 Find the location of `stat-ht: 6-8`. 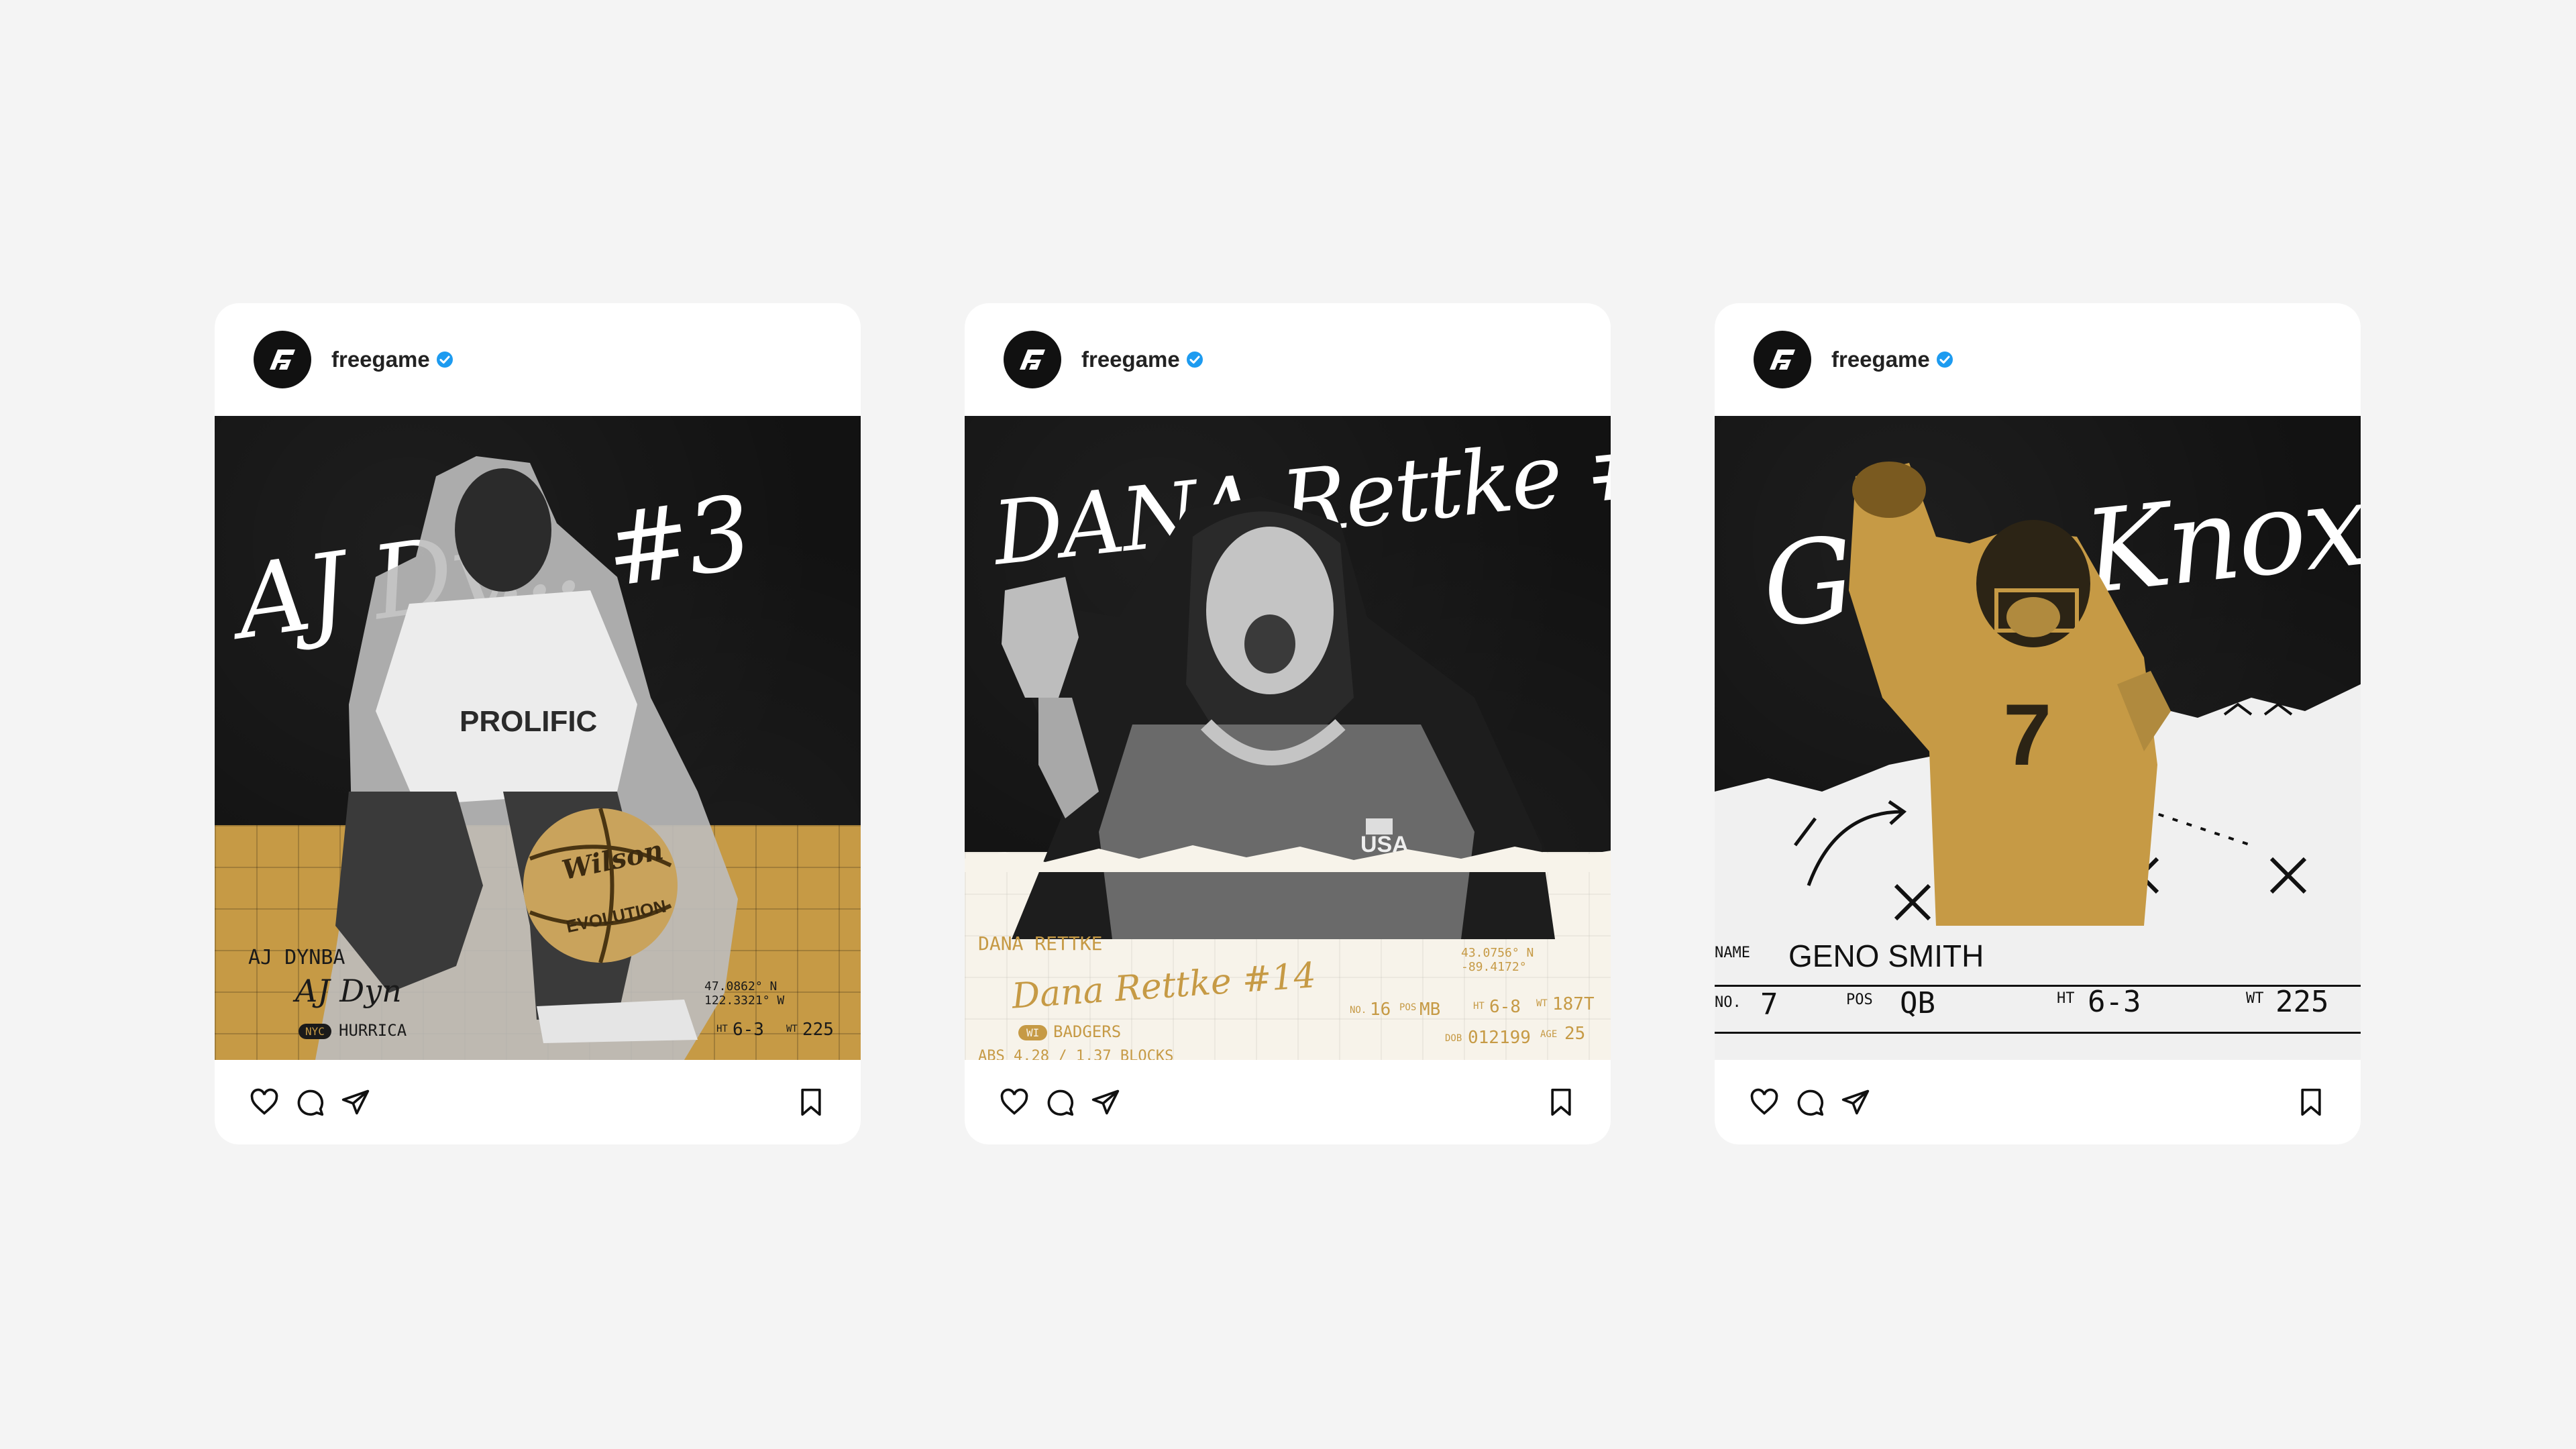

stat-ht: 6-8 is located at coordinates (1505, 1007).